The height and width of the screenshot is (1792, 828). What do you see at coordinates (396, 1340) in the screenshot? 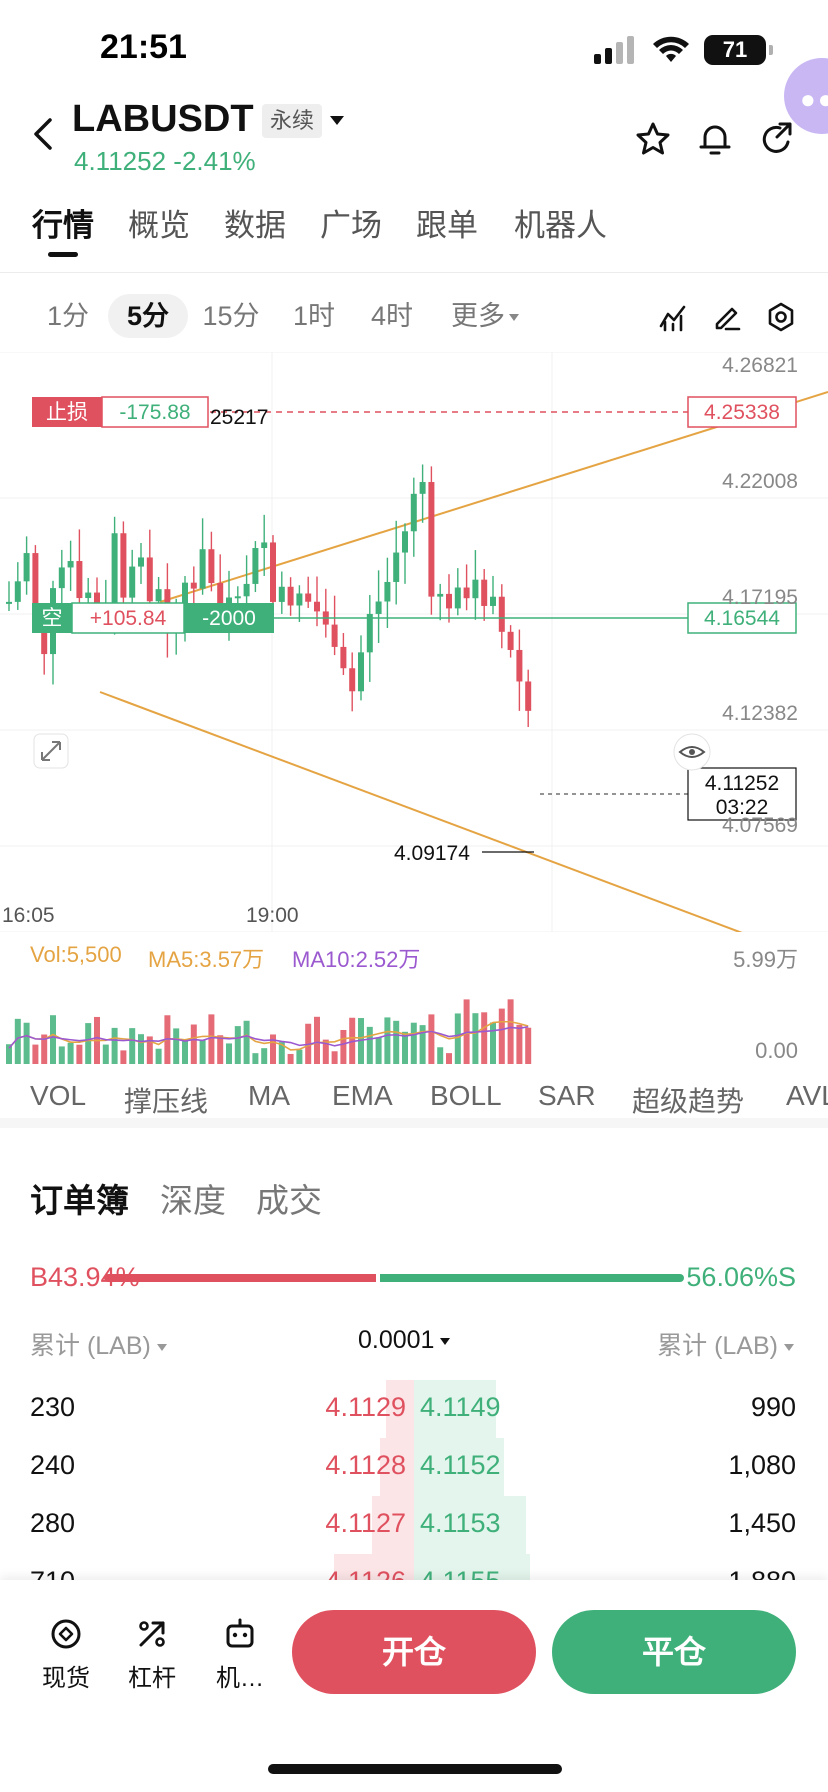
I see `precision-value: 0.0001` at bounding box center [396, 1340].